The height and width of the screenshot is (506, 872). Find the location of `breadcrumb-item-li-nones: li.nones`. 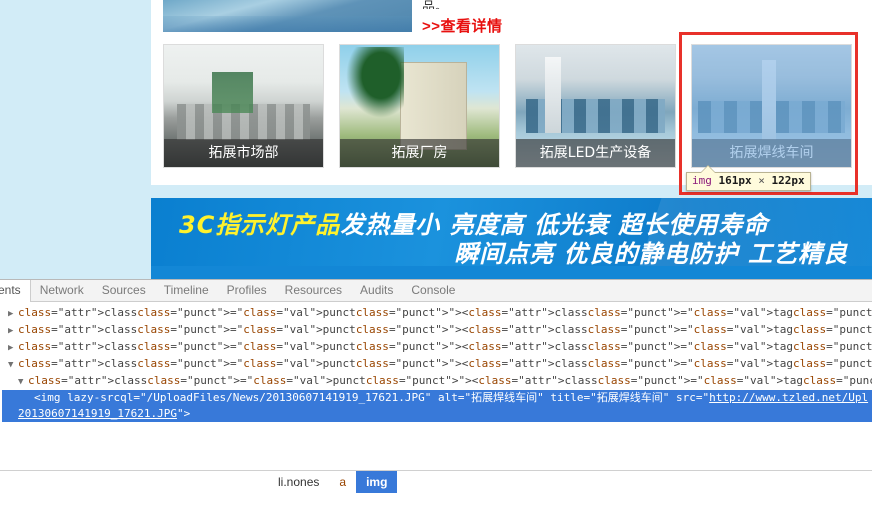

breadcrumb-item-li-nones: li.nones is located at coordinates (298, 482).